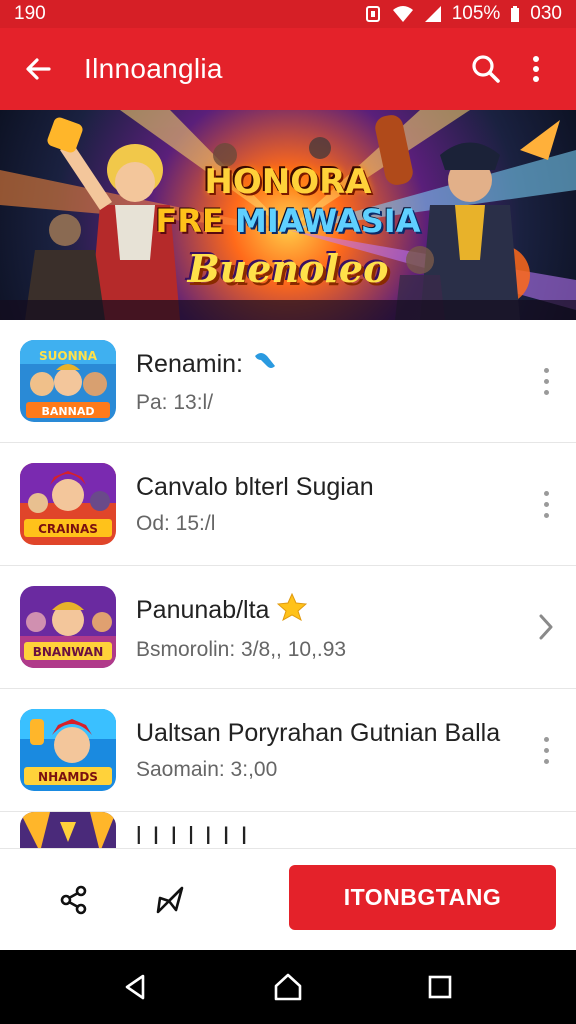  I want to click on item-subtitle: Saomain: 3:,00, so click(207, 769).